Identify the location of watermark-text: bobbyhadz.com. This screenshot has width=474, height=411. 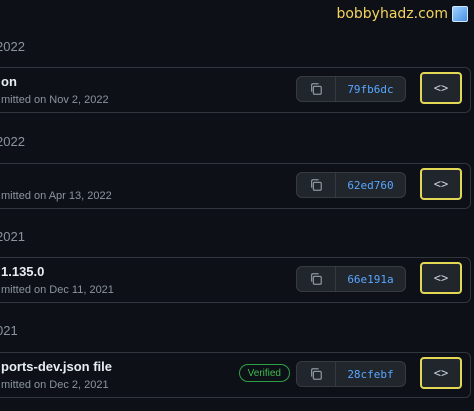
(392, 14).